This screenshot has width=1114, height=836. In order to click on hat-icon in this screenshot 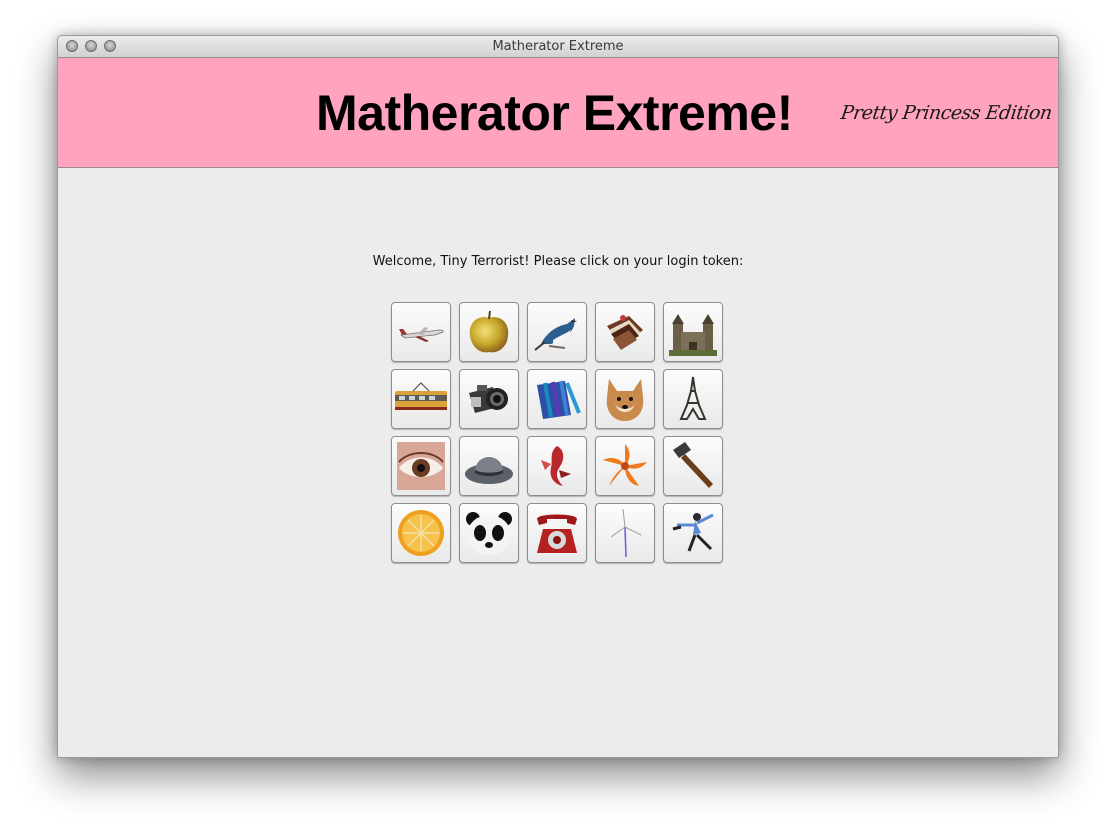, I will do `click(489, 470)`.